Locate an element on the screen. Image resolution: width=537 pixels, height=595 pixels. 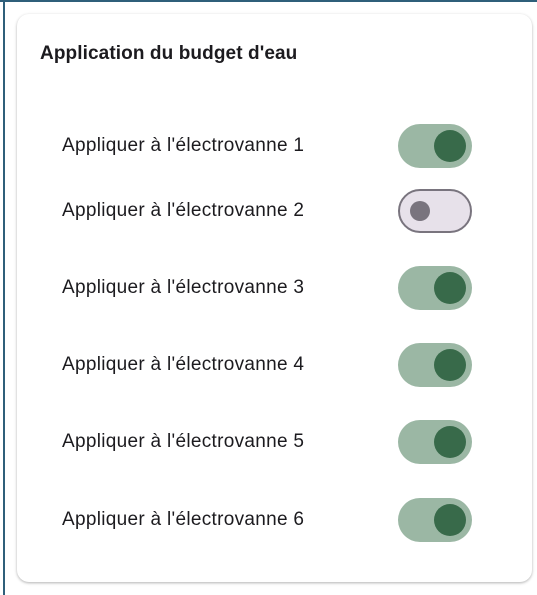
valve-label-6: Appliquer à l'électrovanne 6 is located at coordinates (183, 519).